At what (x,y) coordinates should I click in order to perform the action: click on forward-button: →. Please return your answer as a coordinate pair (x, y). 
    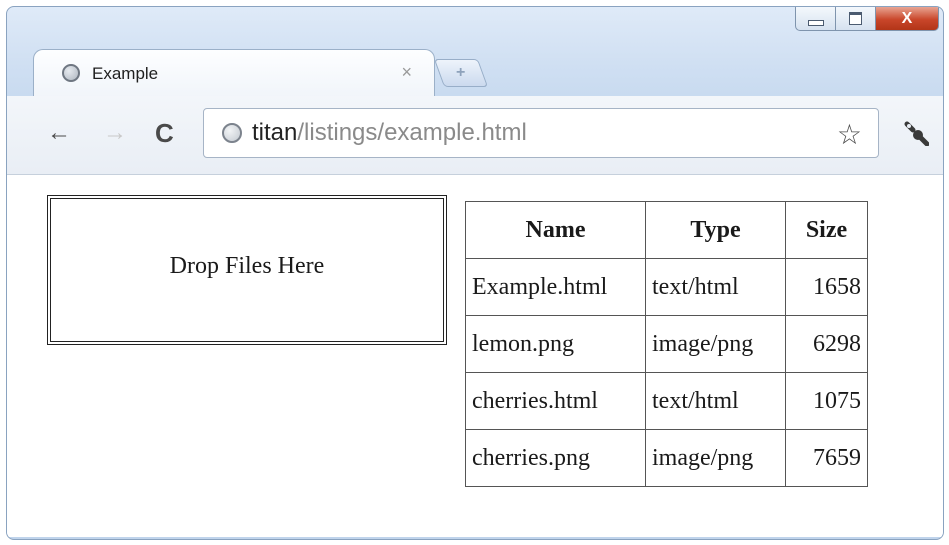
    Looking at the image, I should click on (115, 133).